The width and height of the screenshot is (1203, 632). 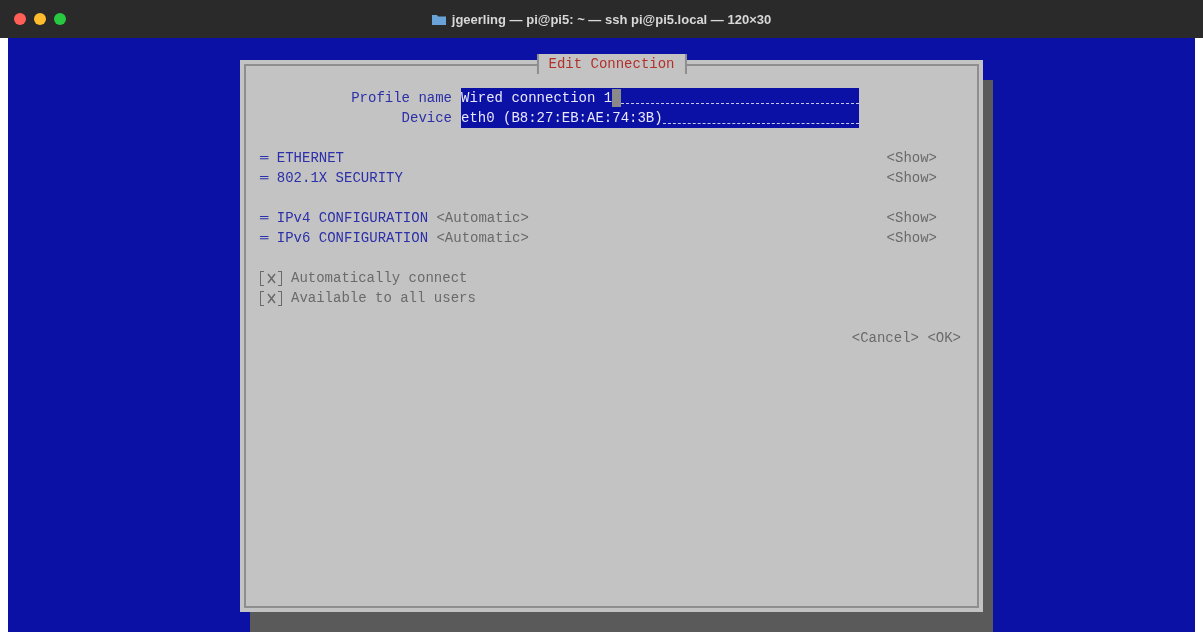 What do you see at coordinates (339, 178) in the screenshot?
I see `section-title: 802.1X SECURITY` at bounding box center [339, 178].